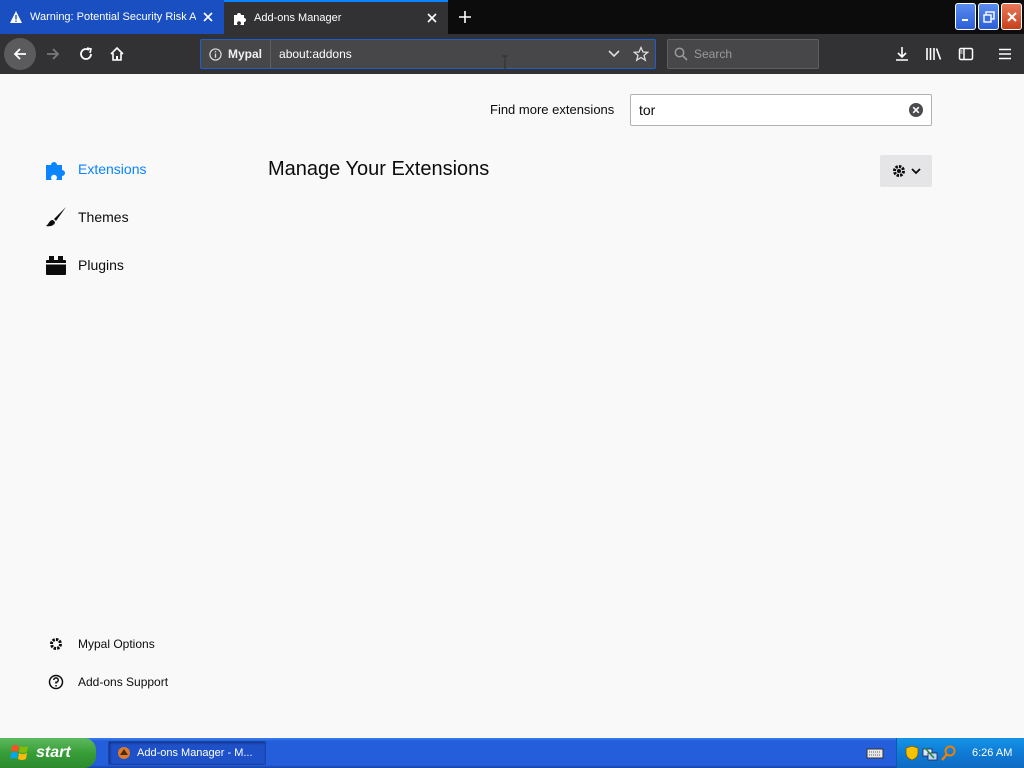 The height and width of the screenshot is (768, 1024). I want to click on identity-label: Mypal, so click(245, 54).